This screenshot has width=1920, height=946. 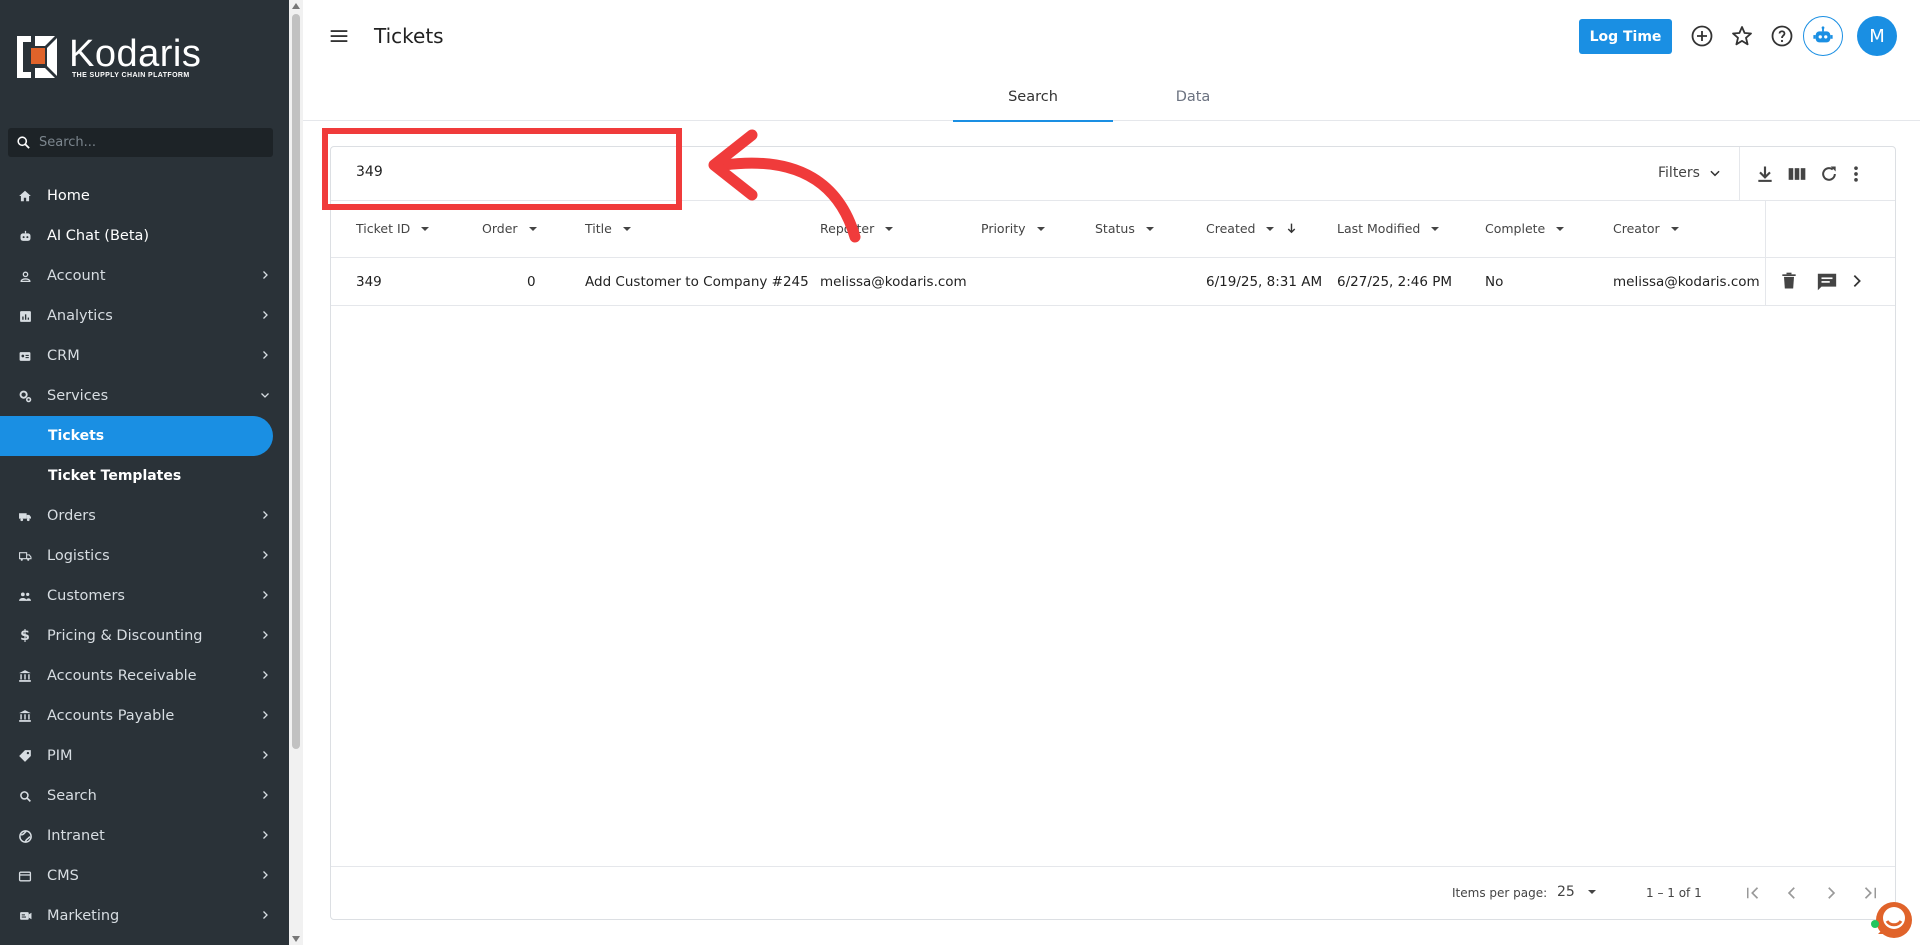 I want to click on sidebar-item-analytics: Analytics, so click(x=144, y=316).